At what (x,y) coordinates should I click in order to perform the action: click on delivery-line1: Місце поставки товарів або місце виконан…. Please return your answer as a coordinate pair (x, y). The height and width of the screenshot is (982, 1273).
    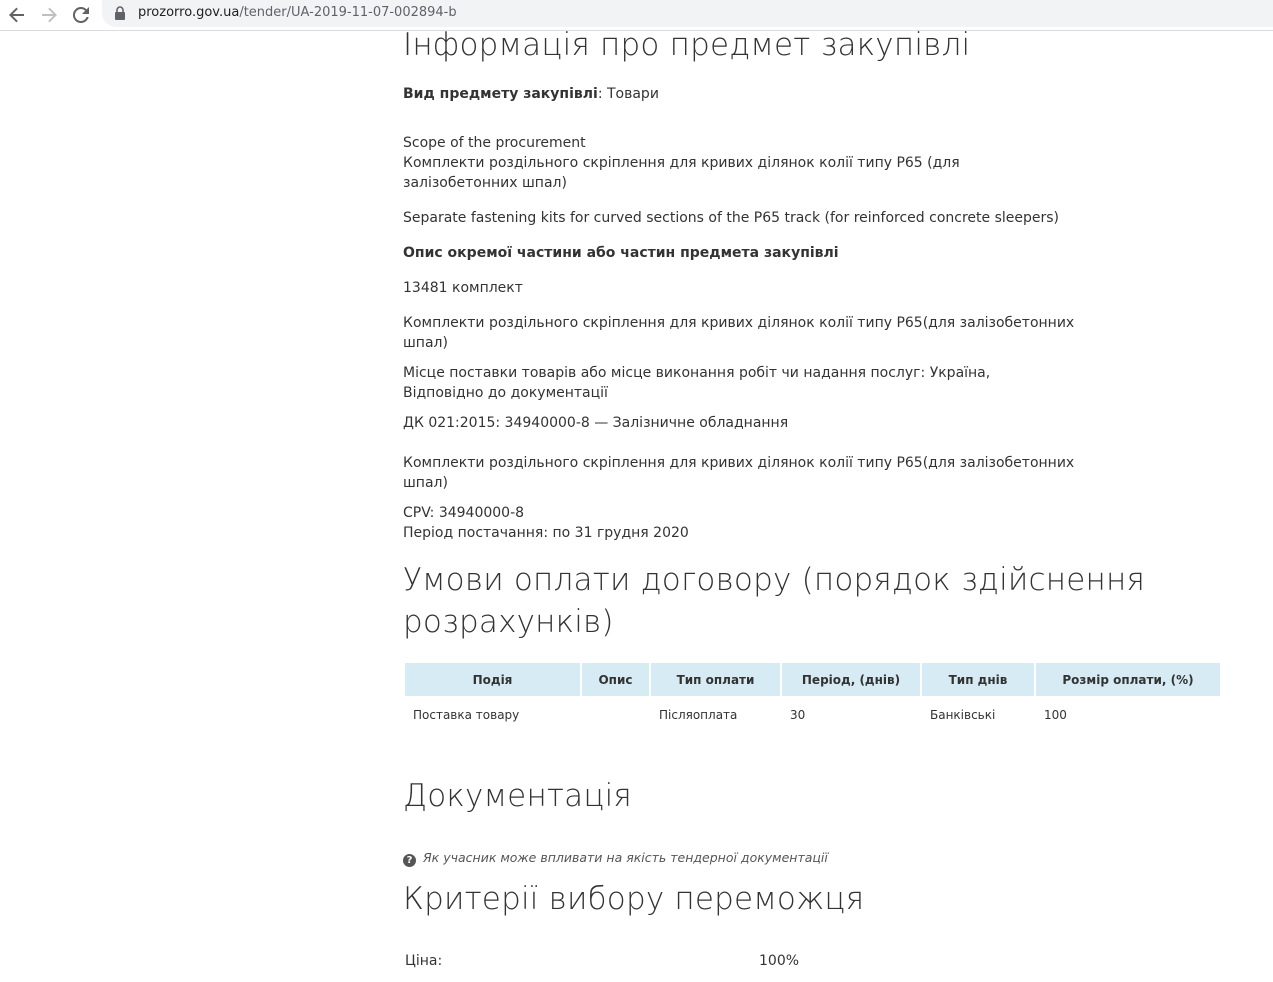
    Looking at the image, I should click on (697, 373).